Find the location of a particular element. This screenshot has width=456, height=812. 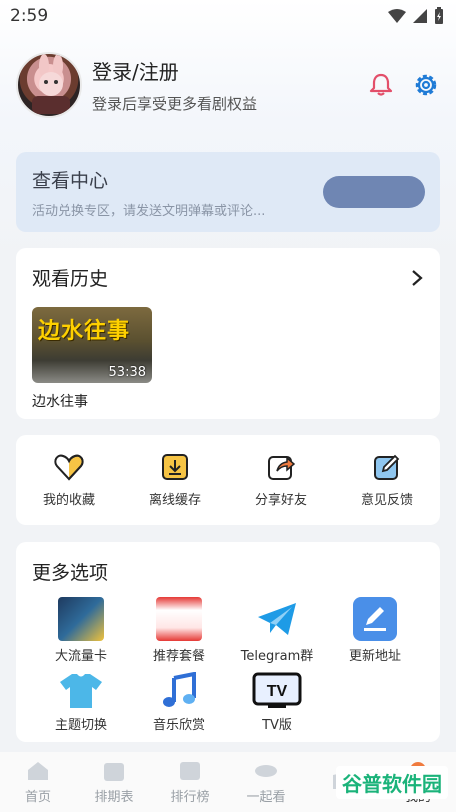

history-header: 观看历史 is located at coordinates (228, 277).